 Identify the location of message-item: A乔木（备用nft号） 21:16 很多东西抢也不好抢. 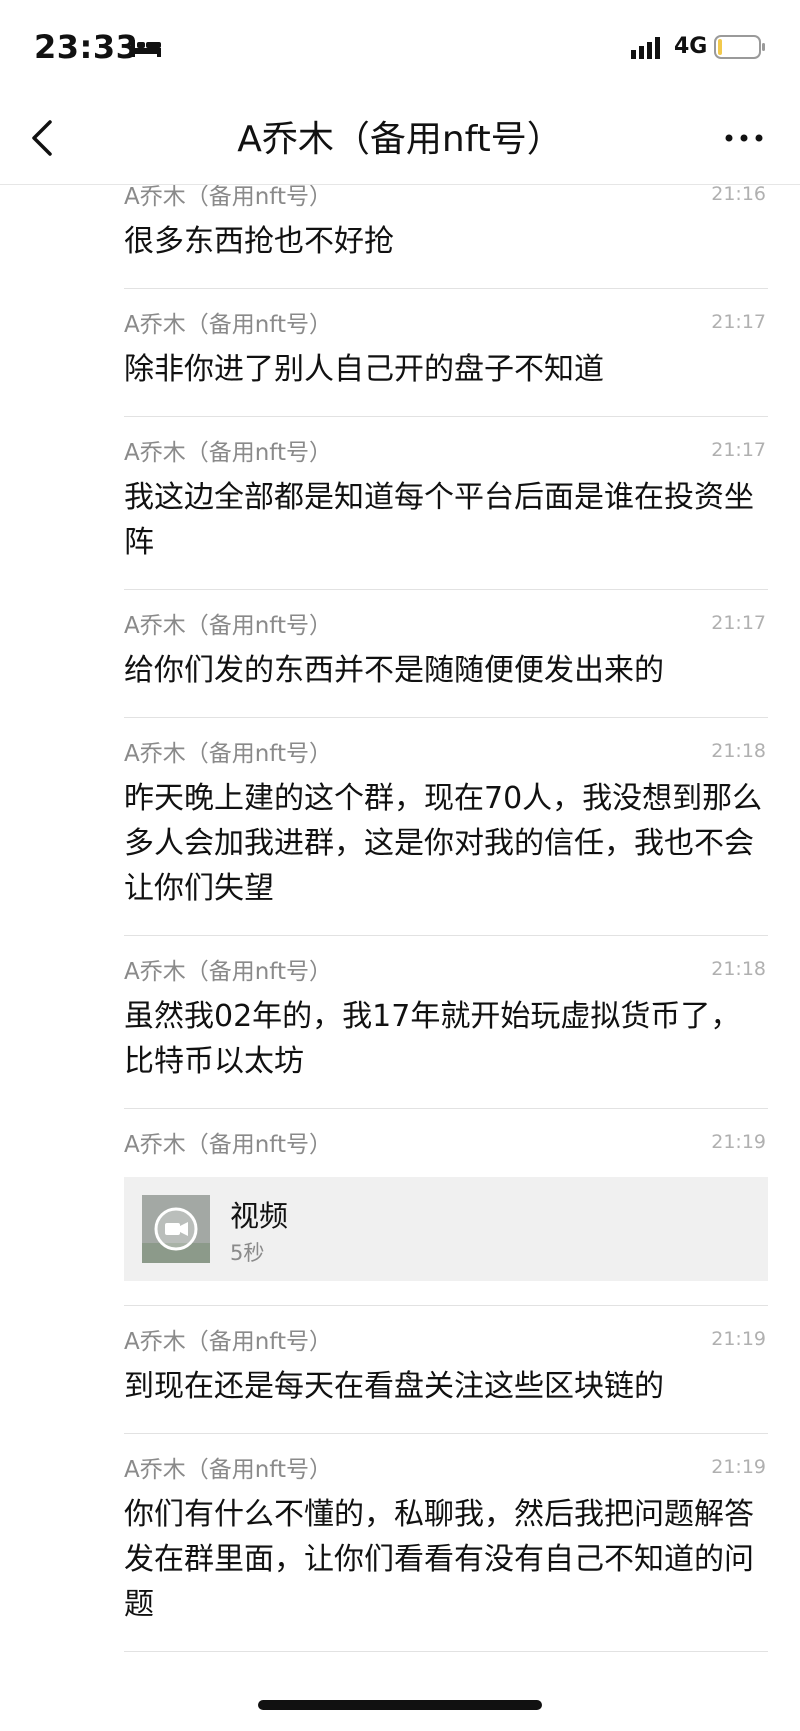
(446, 237).